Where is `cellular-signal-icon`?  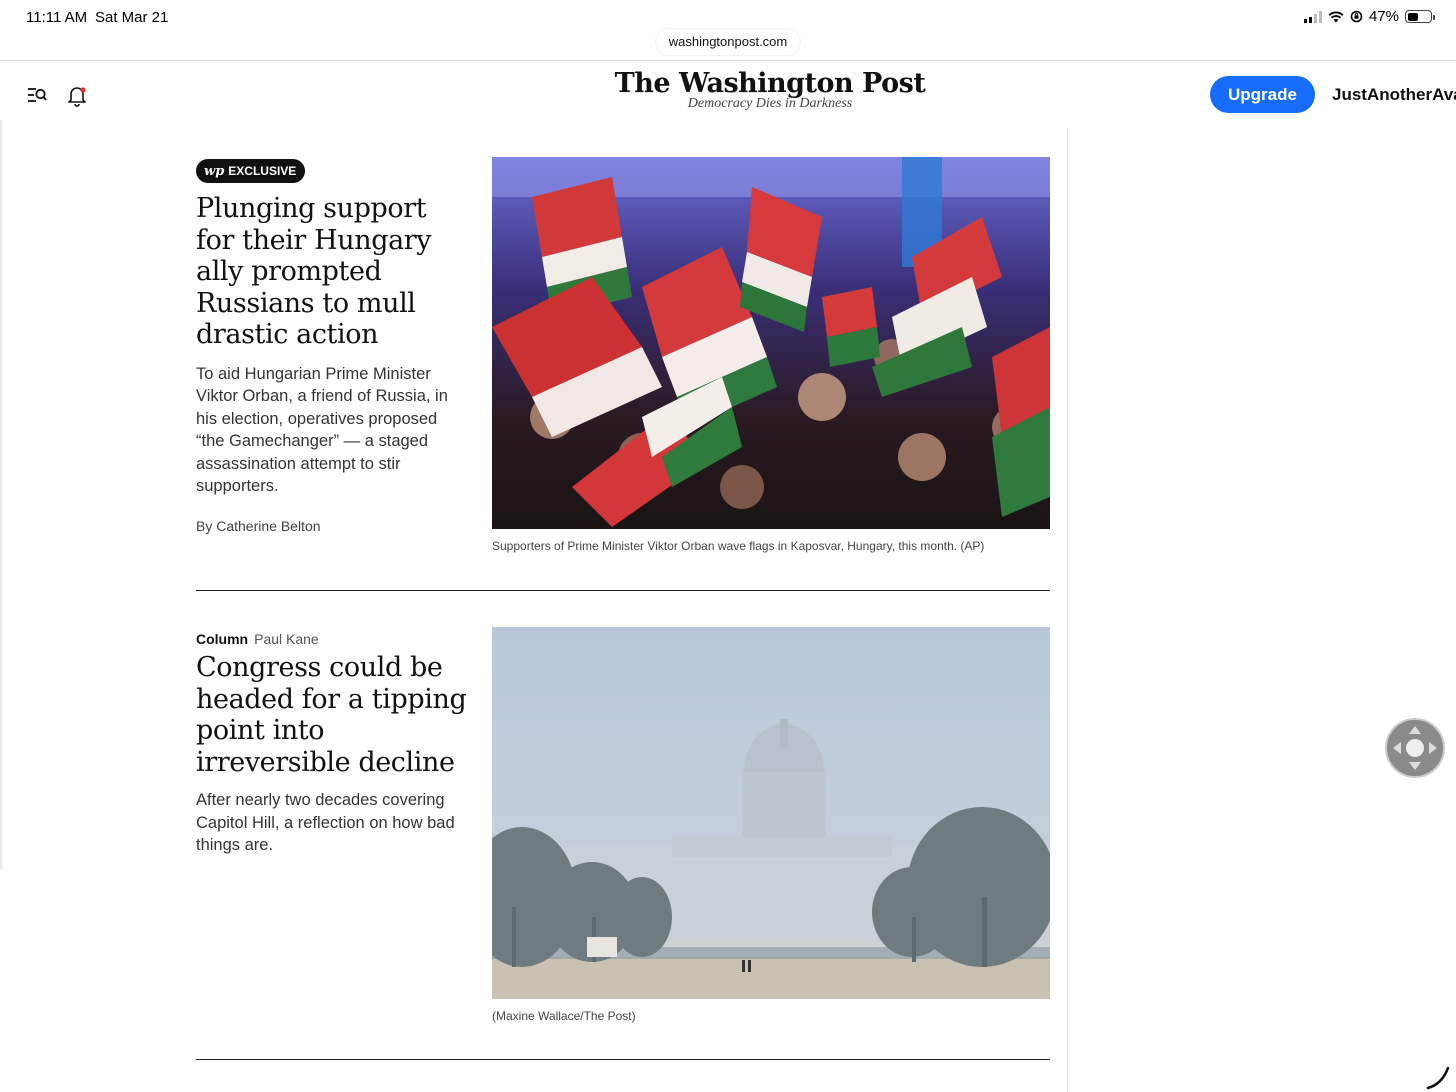 cellular-signal-icon is located at coordinates (1312, 16).